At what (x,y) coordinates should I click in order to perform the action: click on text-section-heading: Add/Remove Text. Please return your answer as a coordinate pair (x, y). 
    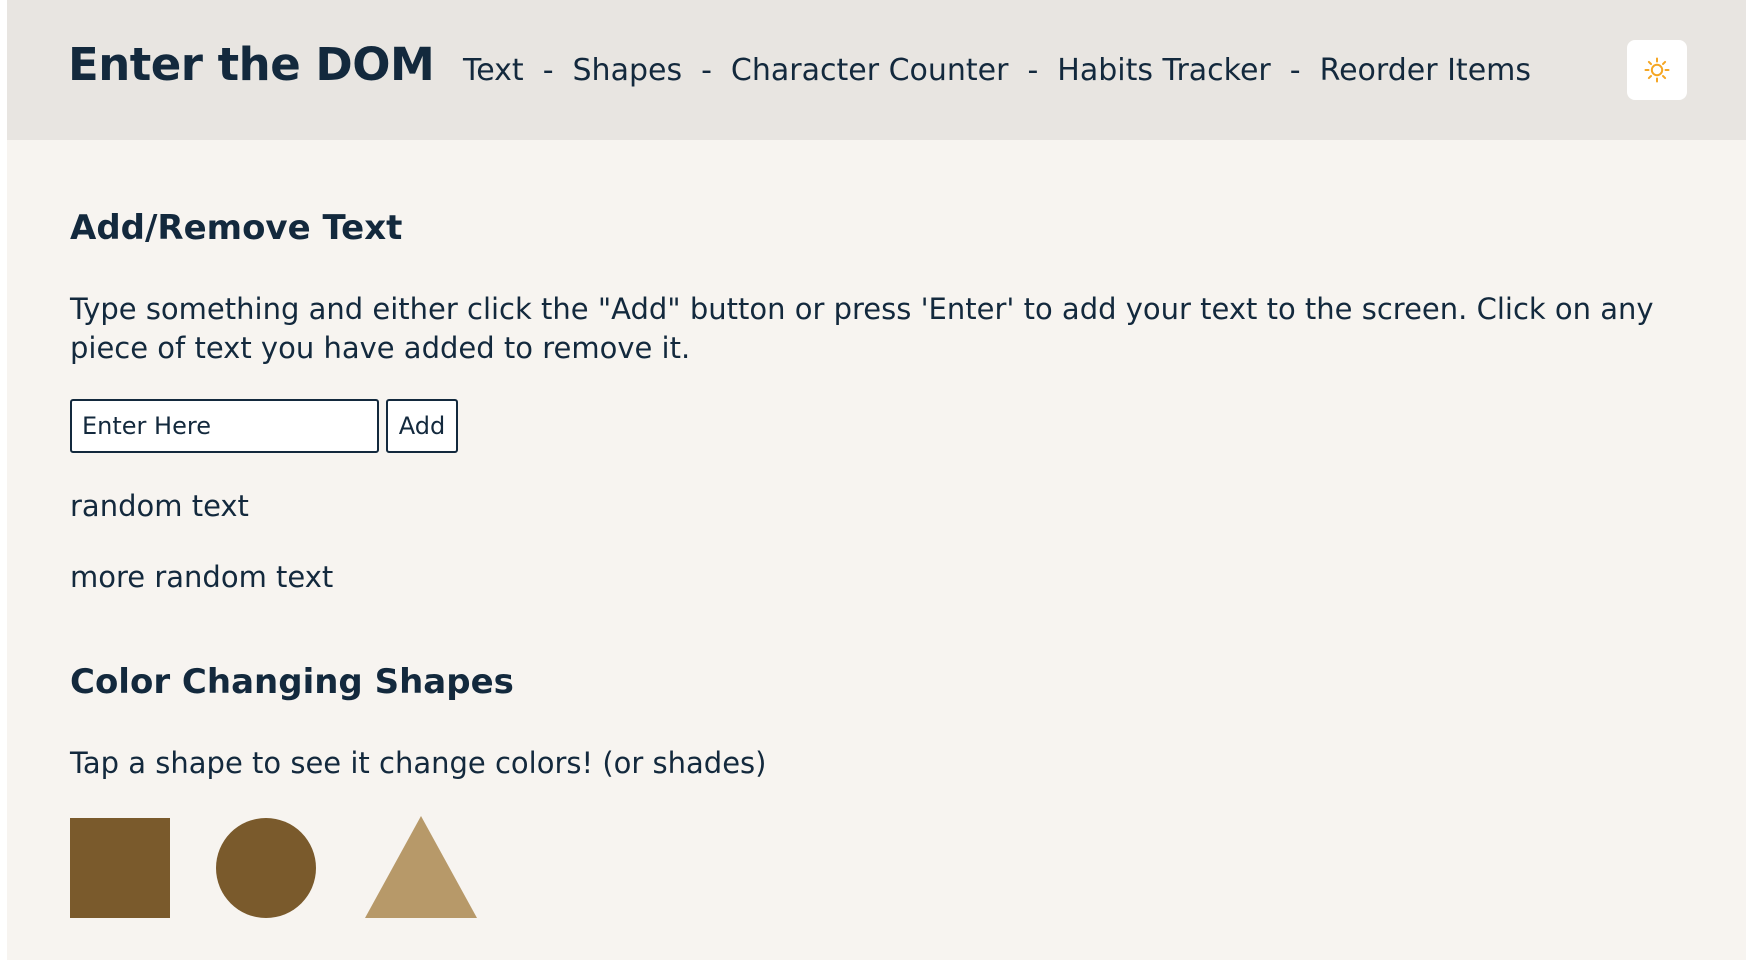
    Looking at the image, I should click on (236, 228).